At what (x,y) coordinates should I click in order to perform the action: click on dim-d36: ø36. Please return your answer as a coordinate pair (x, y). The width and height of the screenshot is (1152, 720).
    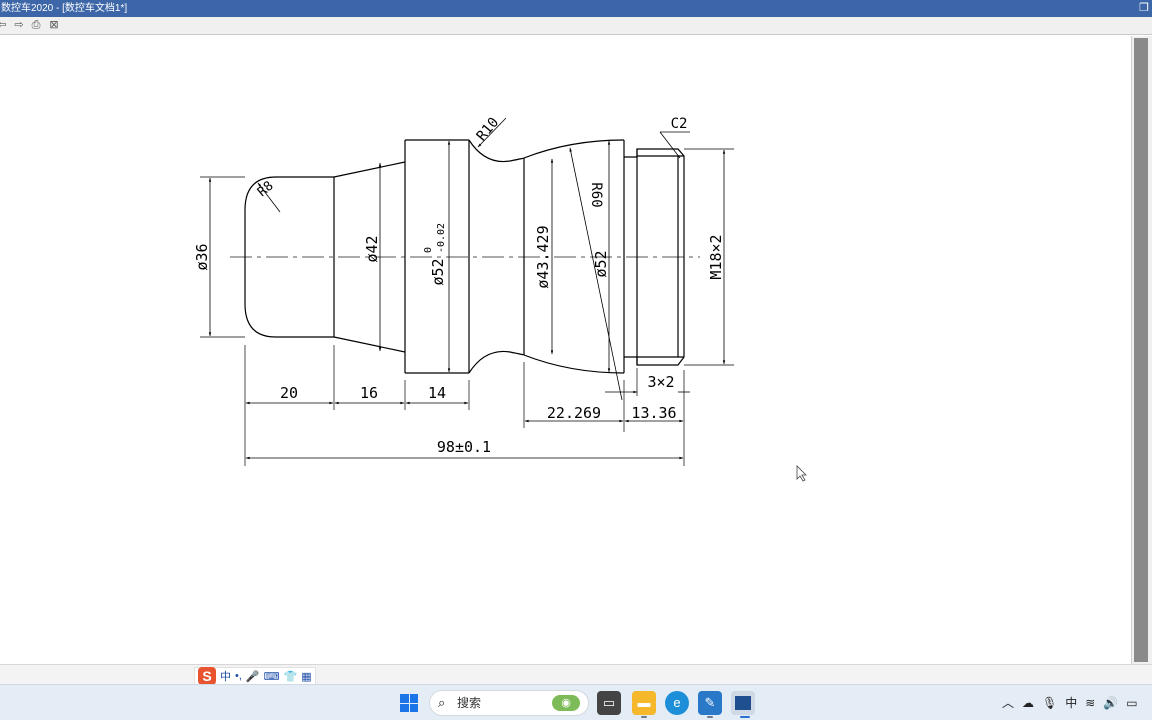
    Looking at the image, I should click on (202, 256).